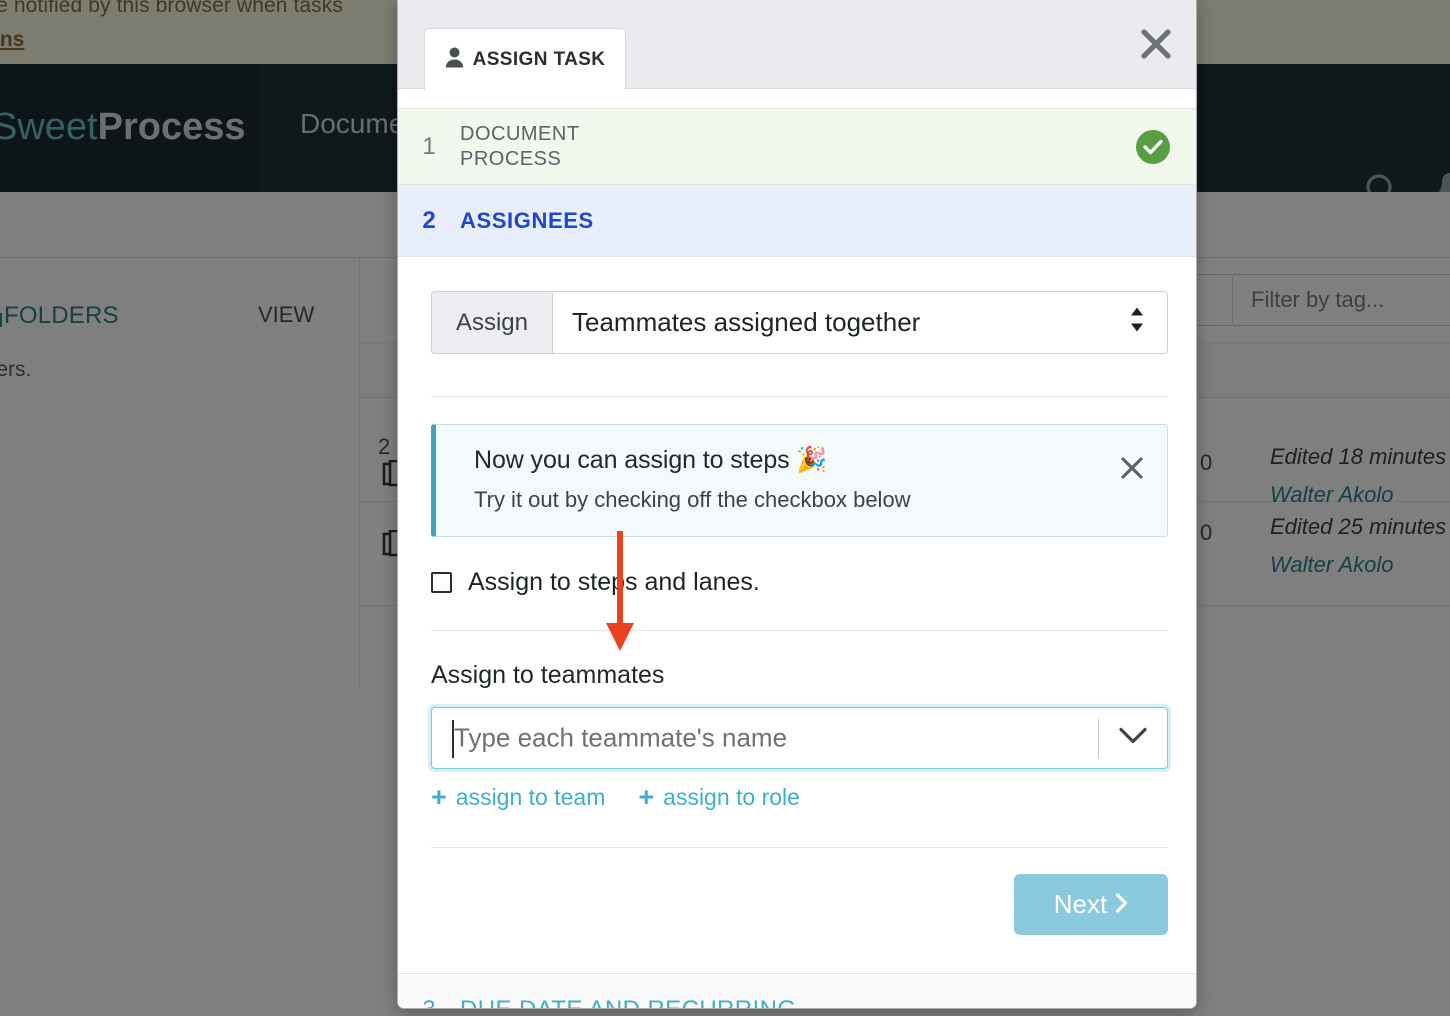  Describe the element at coordinates (797, 146) in the screenshot. I see `step-document-process: 1 DOCUMENT PROCESS` at that location.